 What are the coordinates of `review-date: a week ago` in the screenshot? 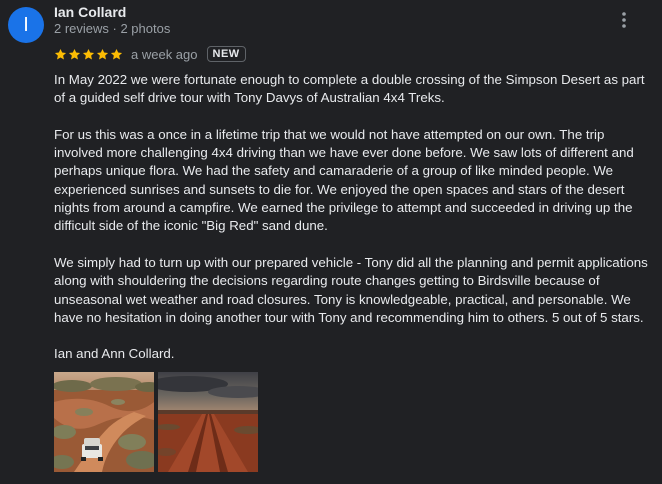 It's located at (164, 54).